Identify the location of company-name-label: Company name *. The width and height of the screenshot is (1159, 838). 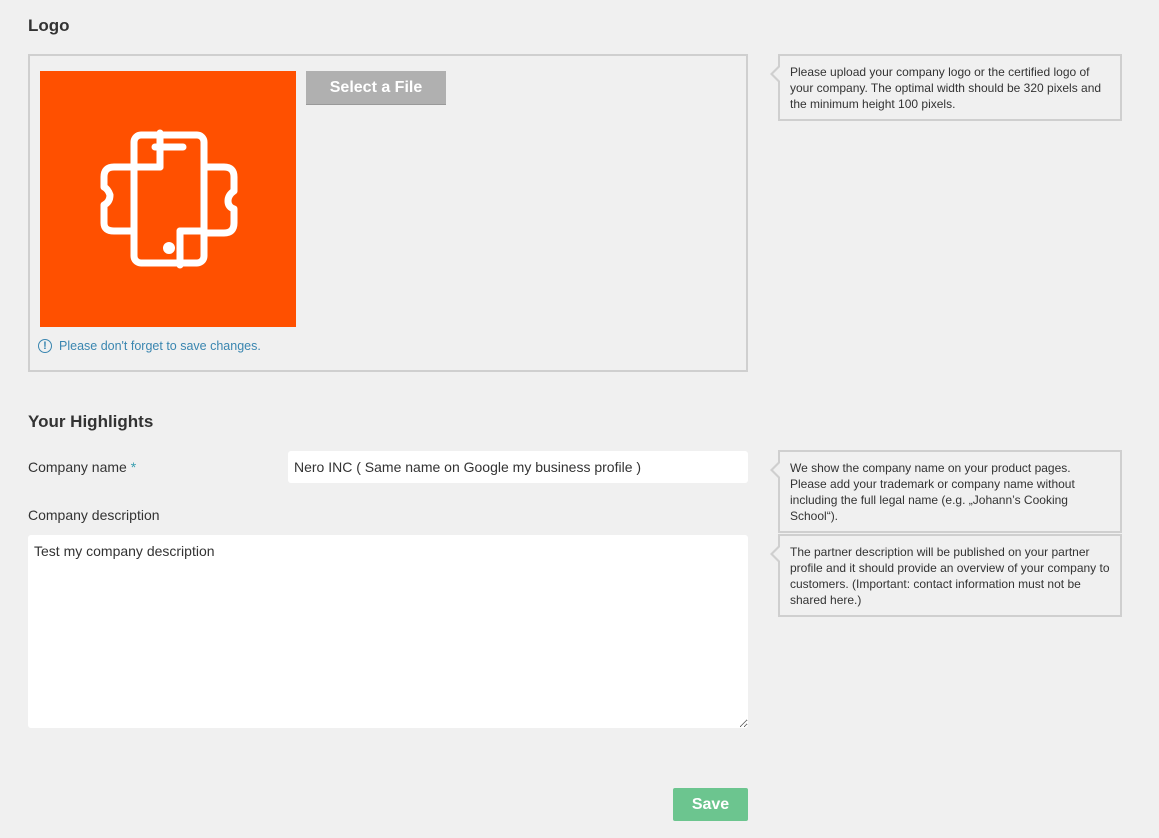
(82, 467).